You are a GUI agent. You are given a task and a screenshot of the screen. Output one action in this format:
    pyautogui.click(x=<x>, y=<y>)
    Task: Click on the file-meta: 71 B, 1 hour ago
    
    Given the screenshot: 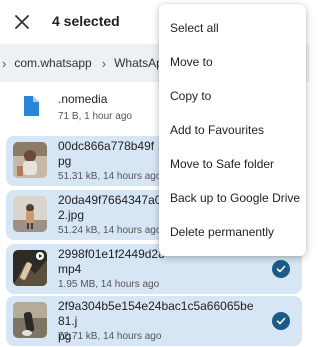 What is the action you would take?
    pyautogui.click(x=95, y=116)
    